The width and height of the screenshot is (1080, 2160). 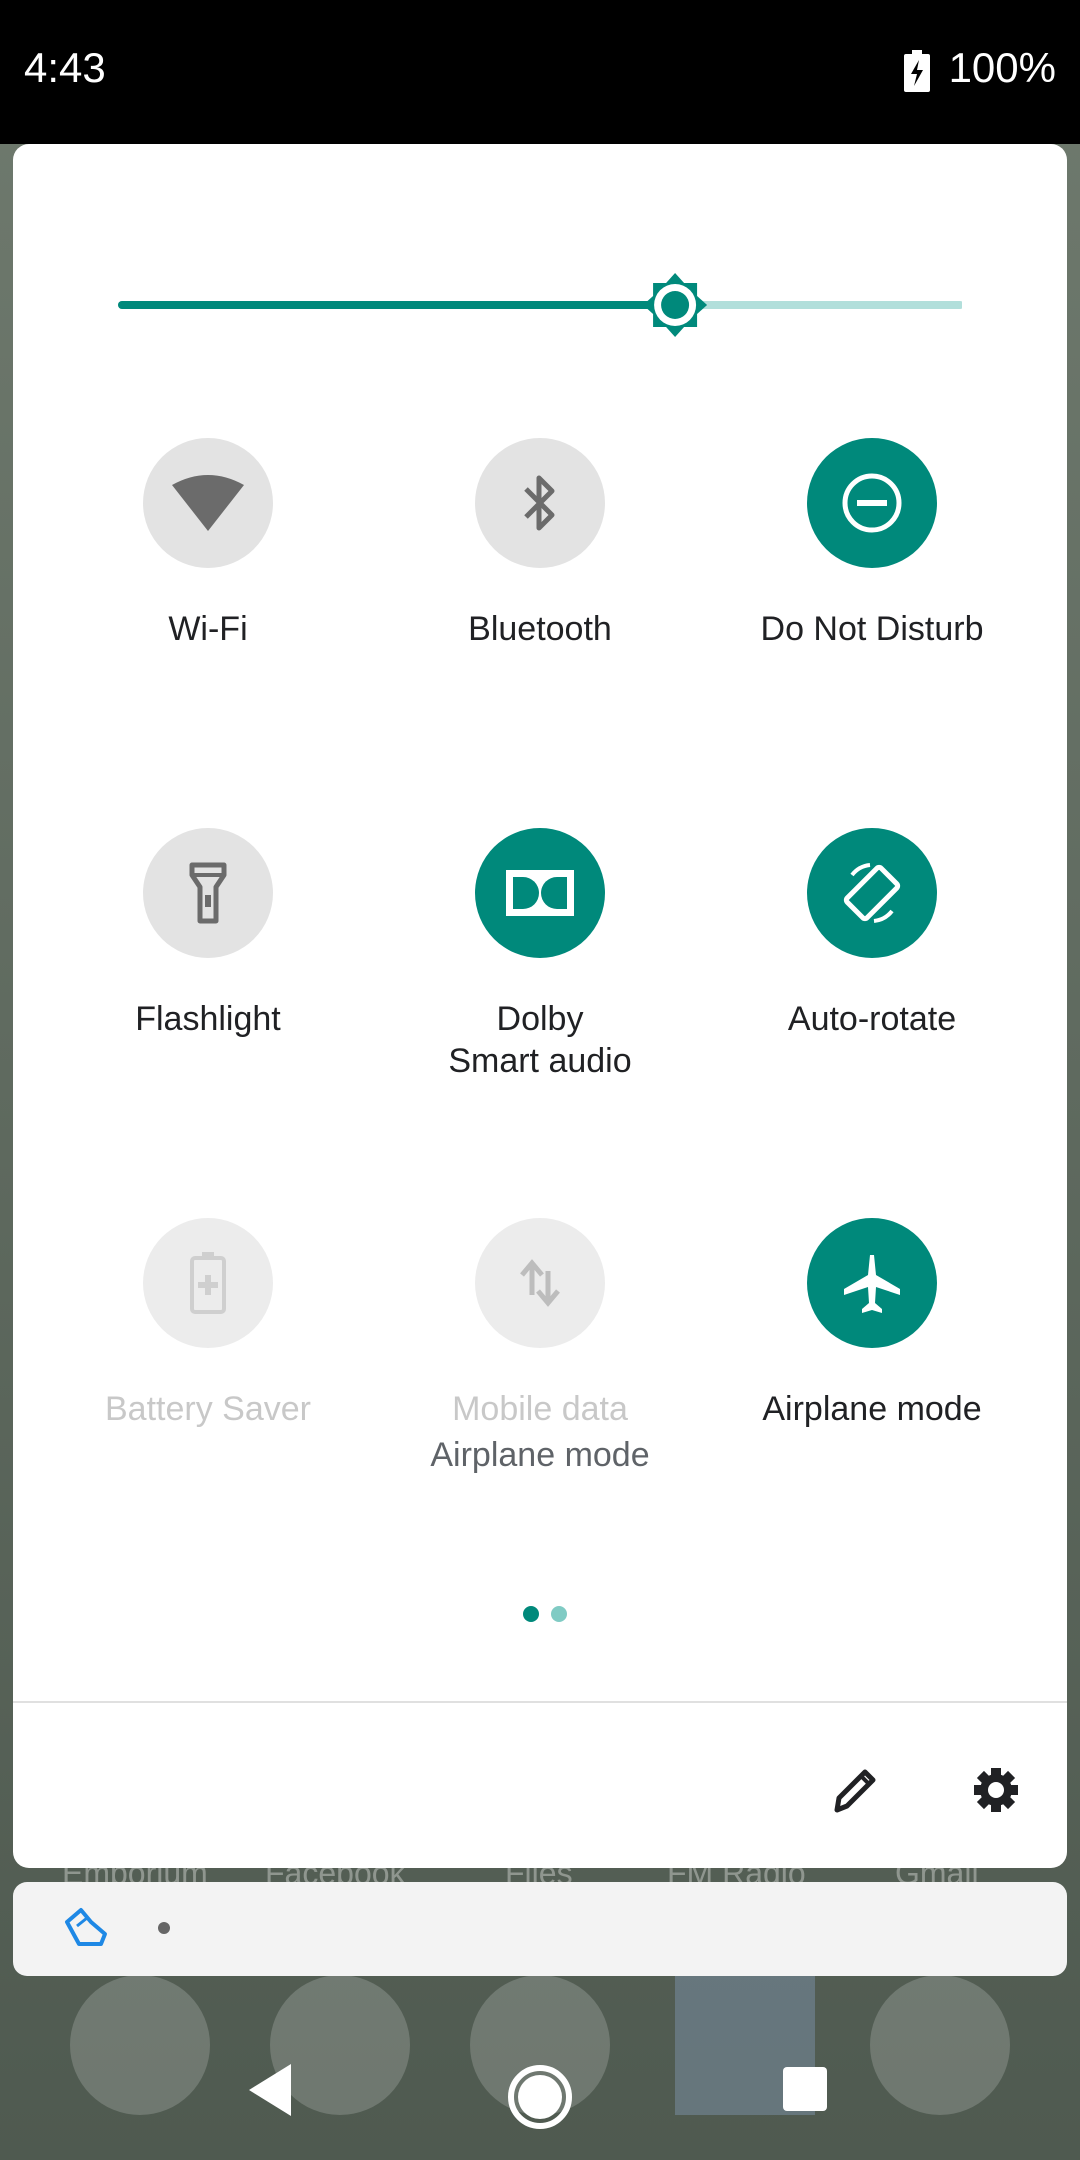 I want to click on clock: 4:43, so click(x=65, y=67).